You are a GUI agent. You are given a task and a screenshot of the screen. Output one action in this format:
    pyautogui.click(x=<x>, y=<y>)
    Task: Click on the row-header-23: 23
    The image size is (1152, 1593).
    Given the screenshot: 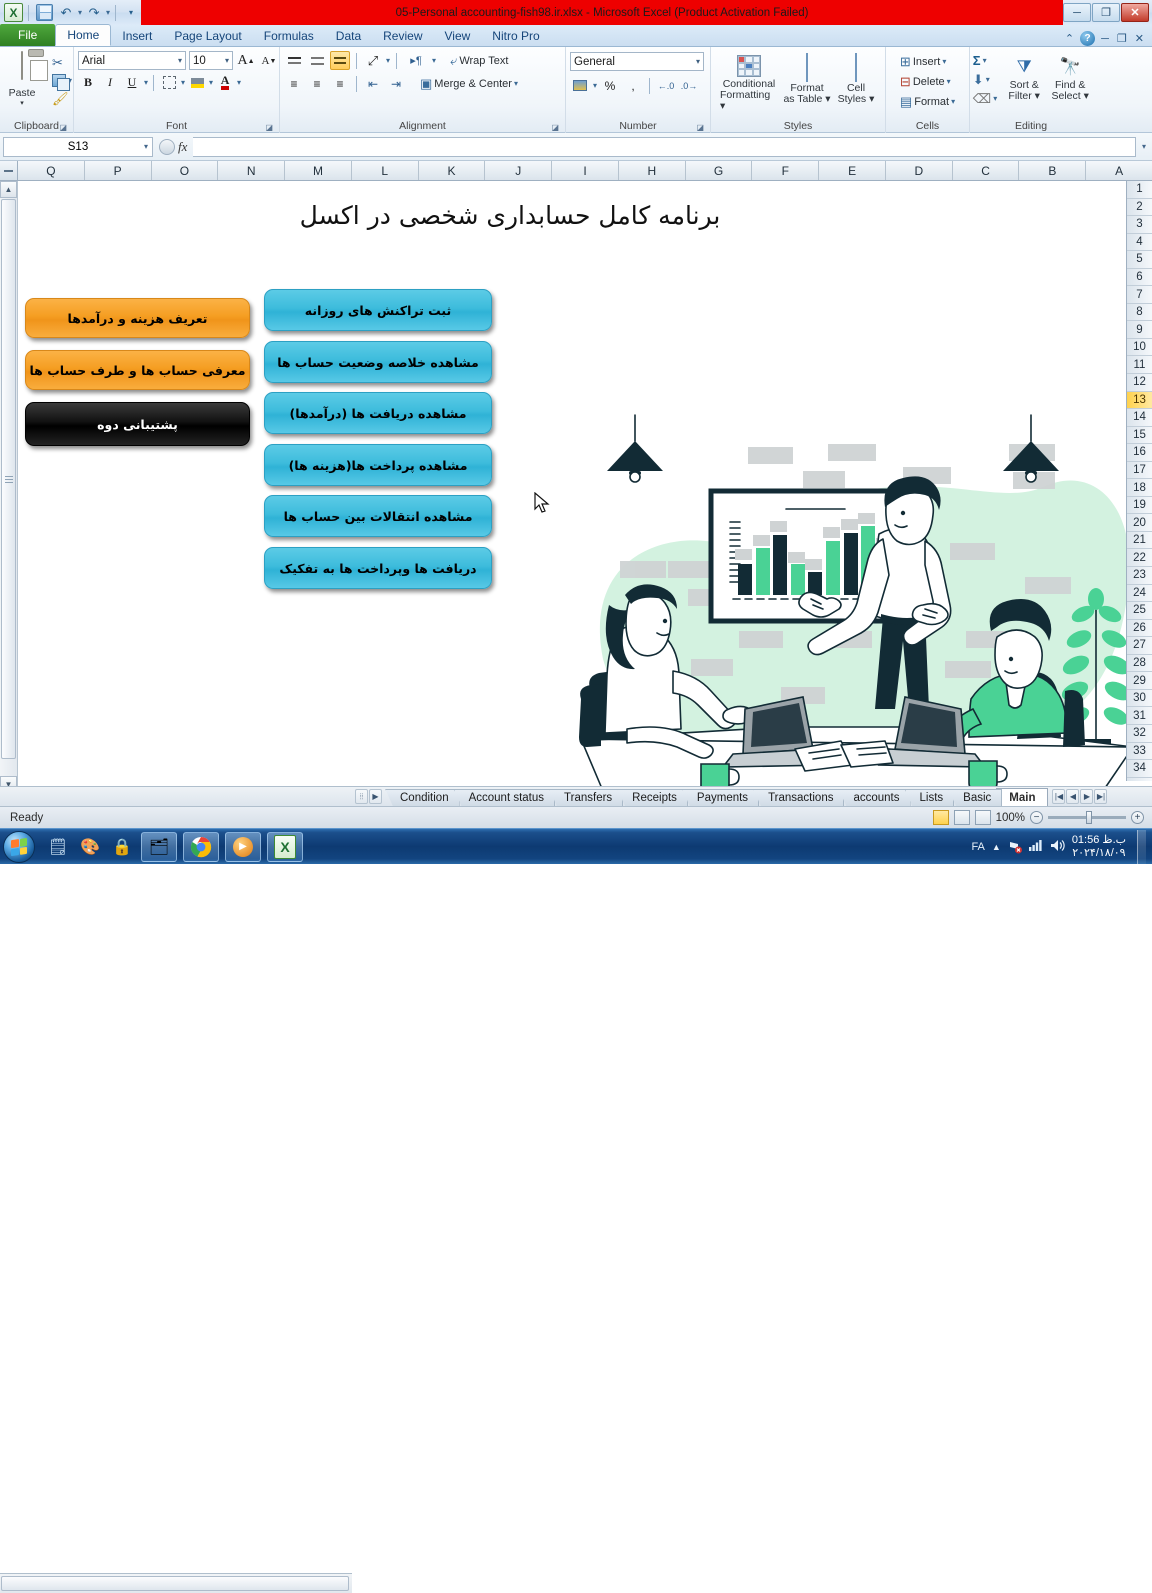 What is the action you would take?
    pyautogui.click(x=1139, y=576)
    